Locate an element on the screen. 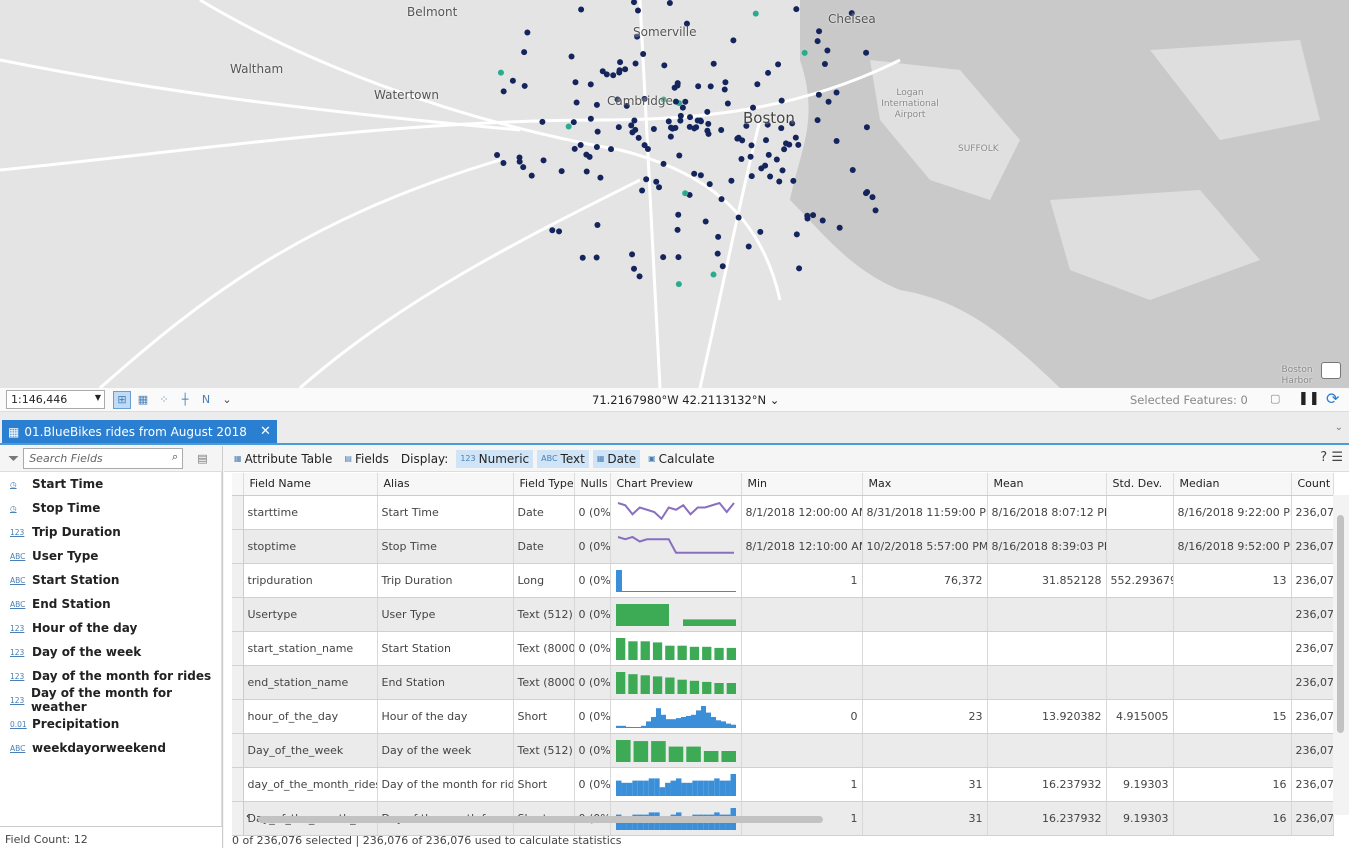 This screenshot has width=1349, height=848. tab-fields-view: ▦ 01.BlueBikes rides from August 2018 ✕ is located at coordinates (139, 431).